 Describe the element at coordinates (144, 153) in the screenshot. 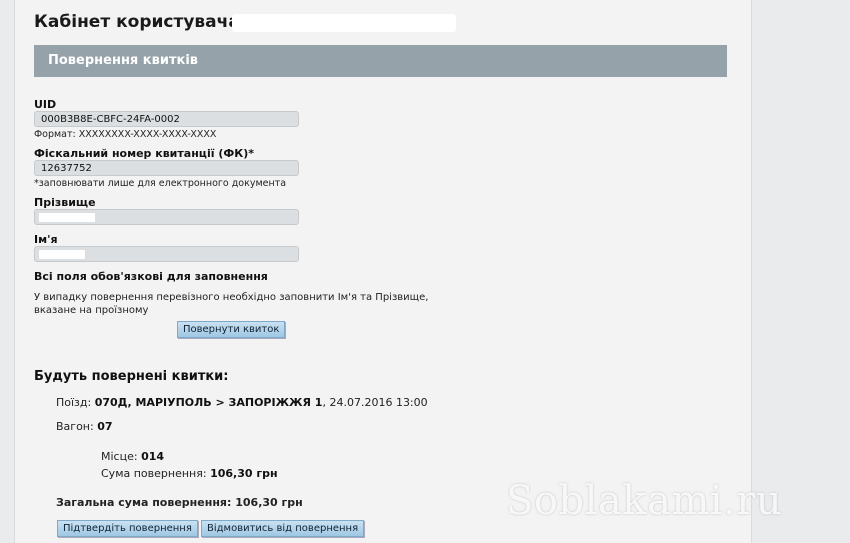

I see `fiscal-label: Фіскальний номер квитанції (ФК)*` at that location.